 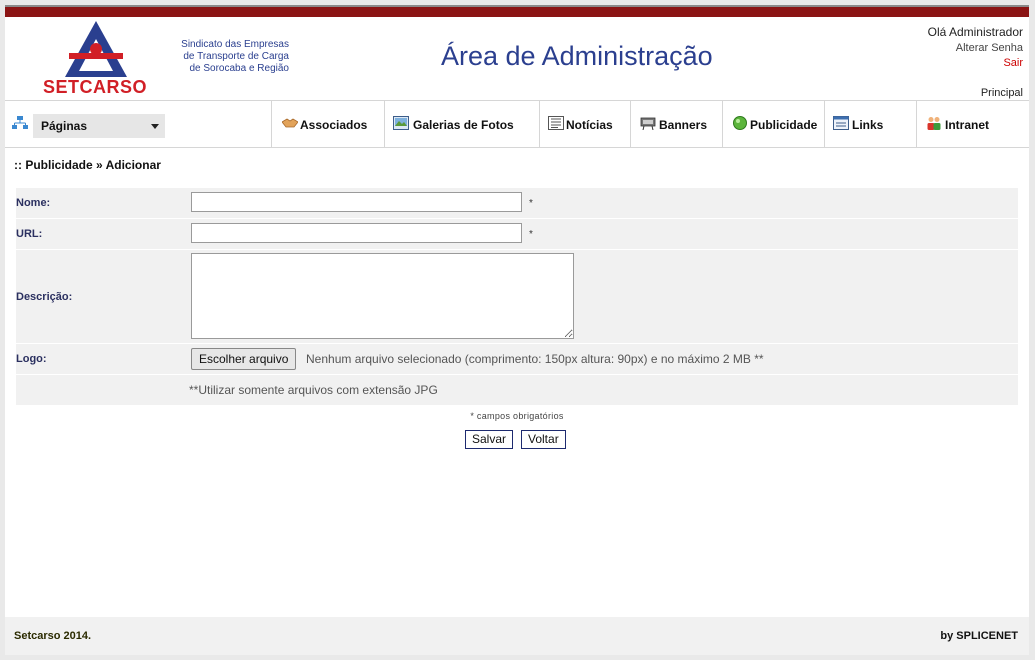 I want to click on change-password-link: Alterar Senha, so click(x=975, y=48).